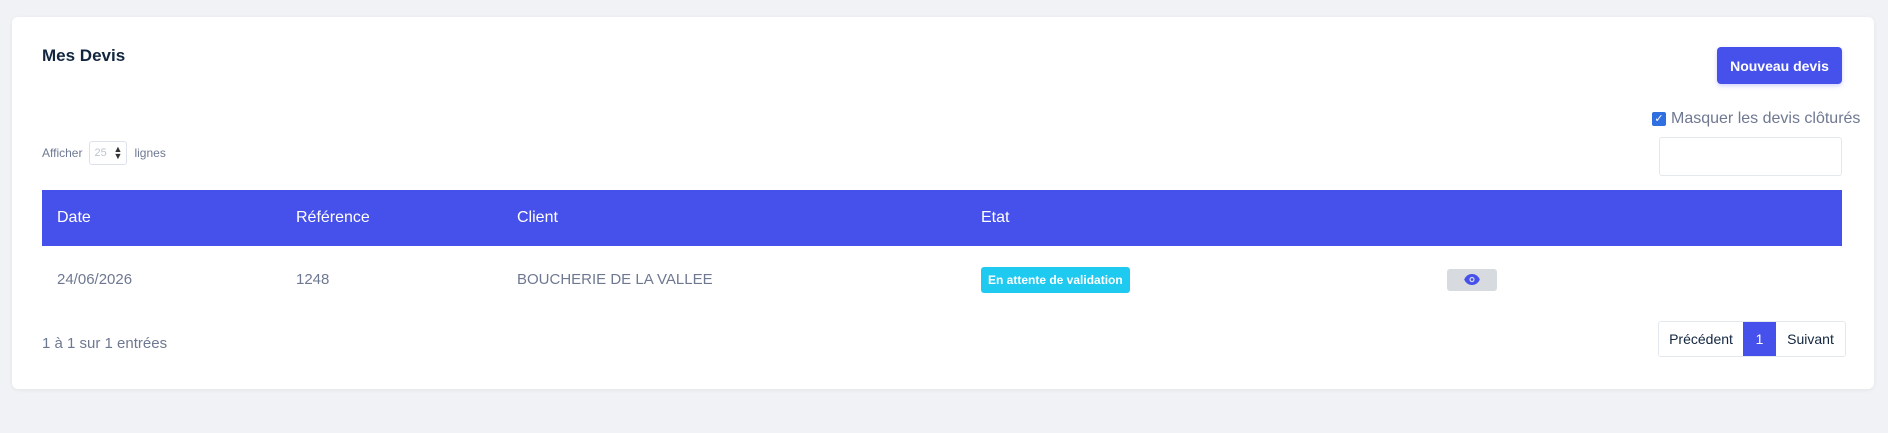  I want to click on check-icon: ✓, so click(1659, 118).